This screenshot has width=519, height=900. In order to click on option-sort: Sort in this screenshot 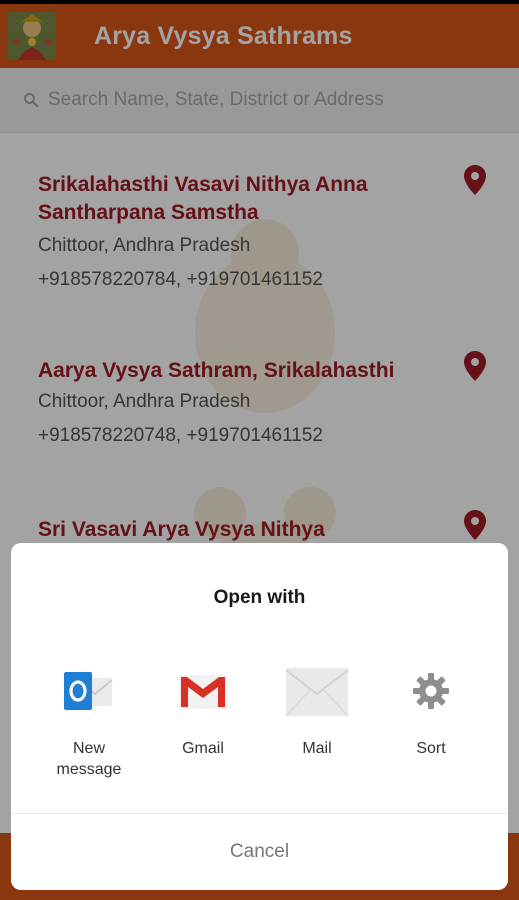, I will do `click(431, 709)`.